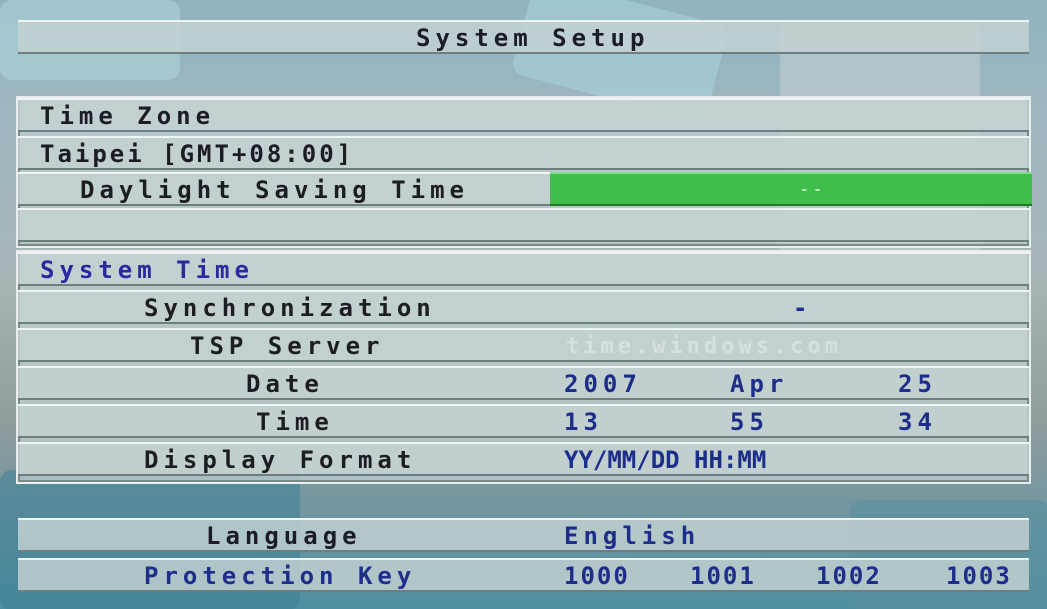 The width and height of the screenshot is (1047, 609). Describe the element at coordinates (284, 536) in the screenshot. I see `language-label: Language` at that location.